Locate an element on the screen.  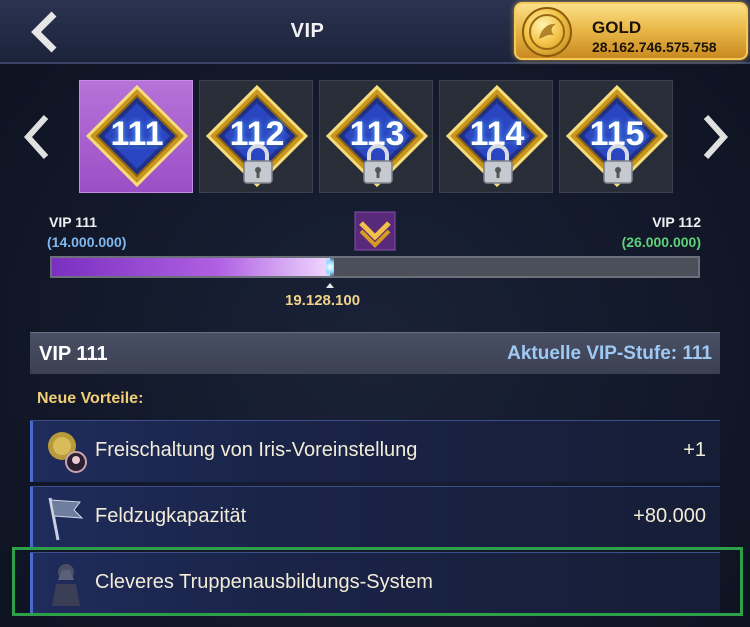
carousel-prev-button is located at coordinates (37, 137).